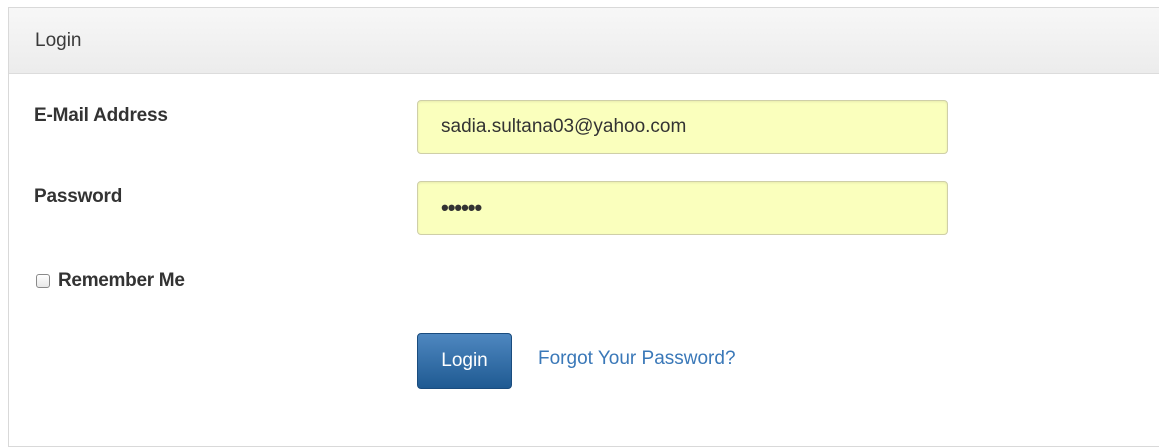  Describe the element at coordinates (101, 115) in the screenshot. I see `email-label: E-Mail Address` at that location.